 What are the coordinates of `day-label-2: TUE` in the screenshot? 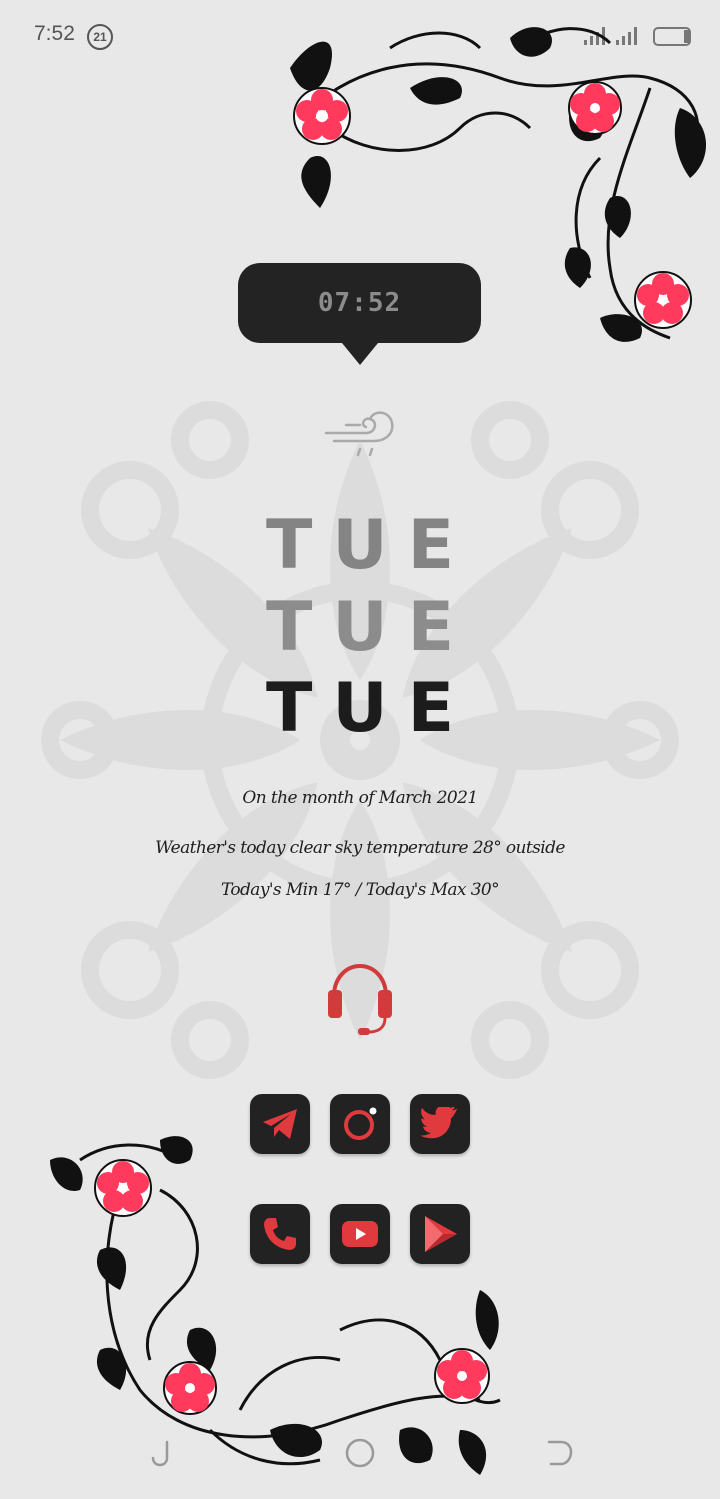 It's located at (370, 627).